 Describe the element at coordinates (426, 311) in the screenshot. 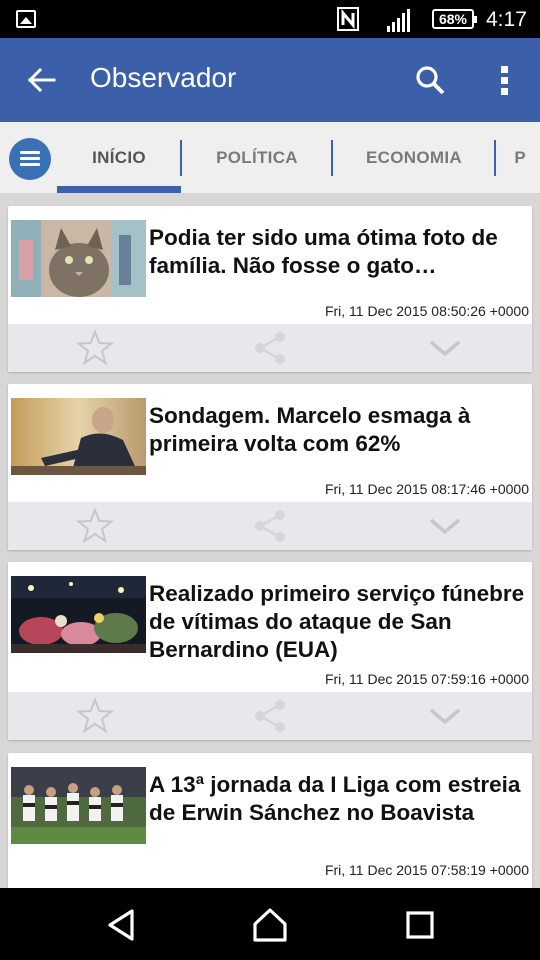

I see `article-date: Fri, 11 Dec 2015 08:50:26 +0000` at that location.